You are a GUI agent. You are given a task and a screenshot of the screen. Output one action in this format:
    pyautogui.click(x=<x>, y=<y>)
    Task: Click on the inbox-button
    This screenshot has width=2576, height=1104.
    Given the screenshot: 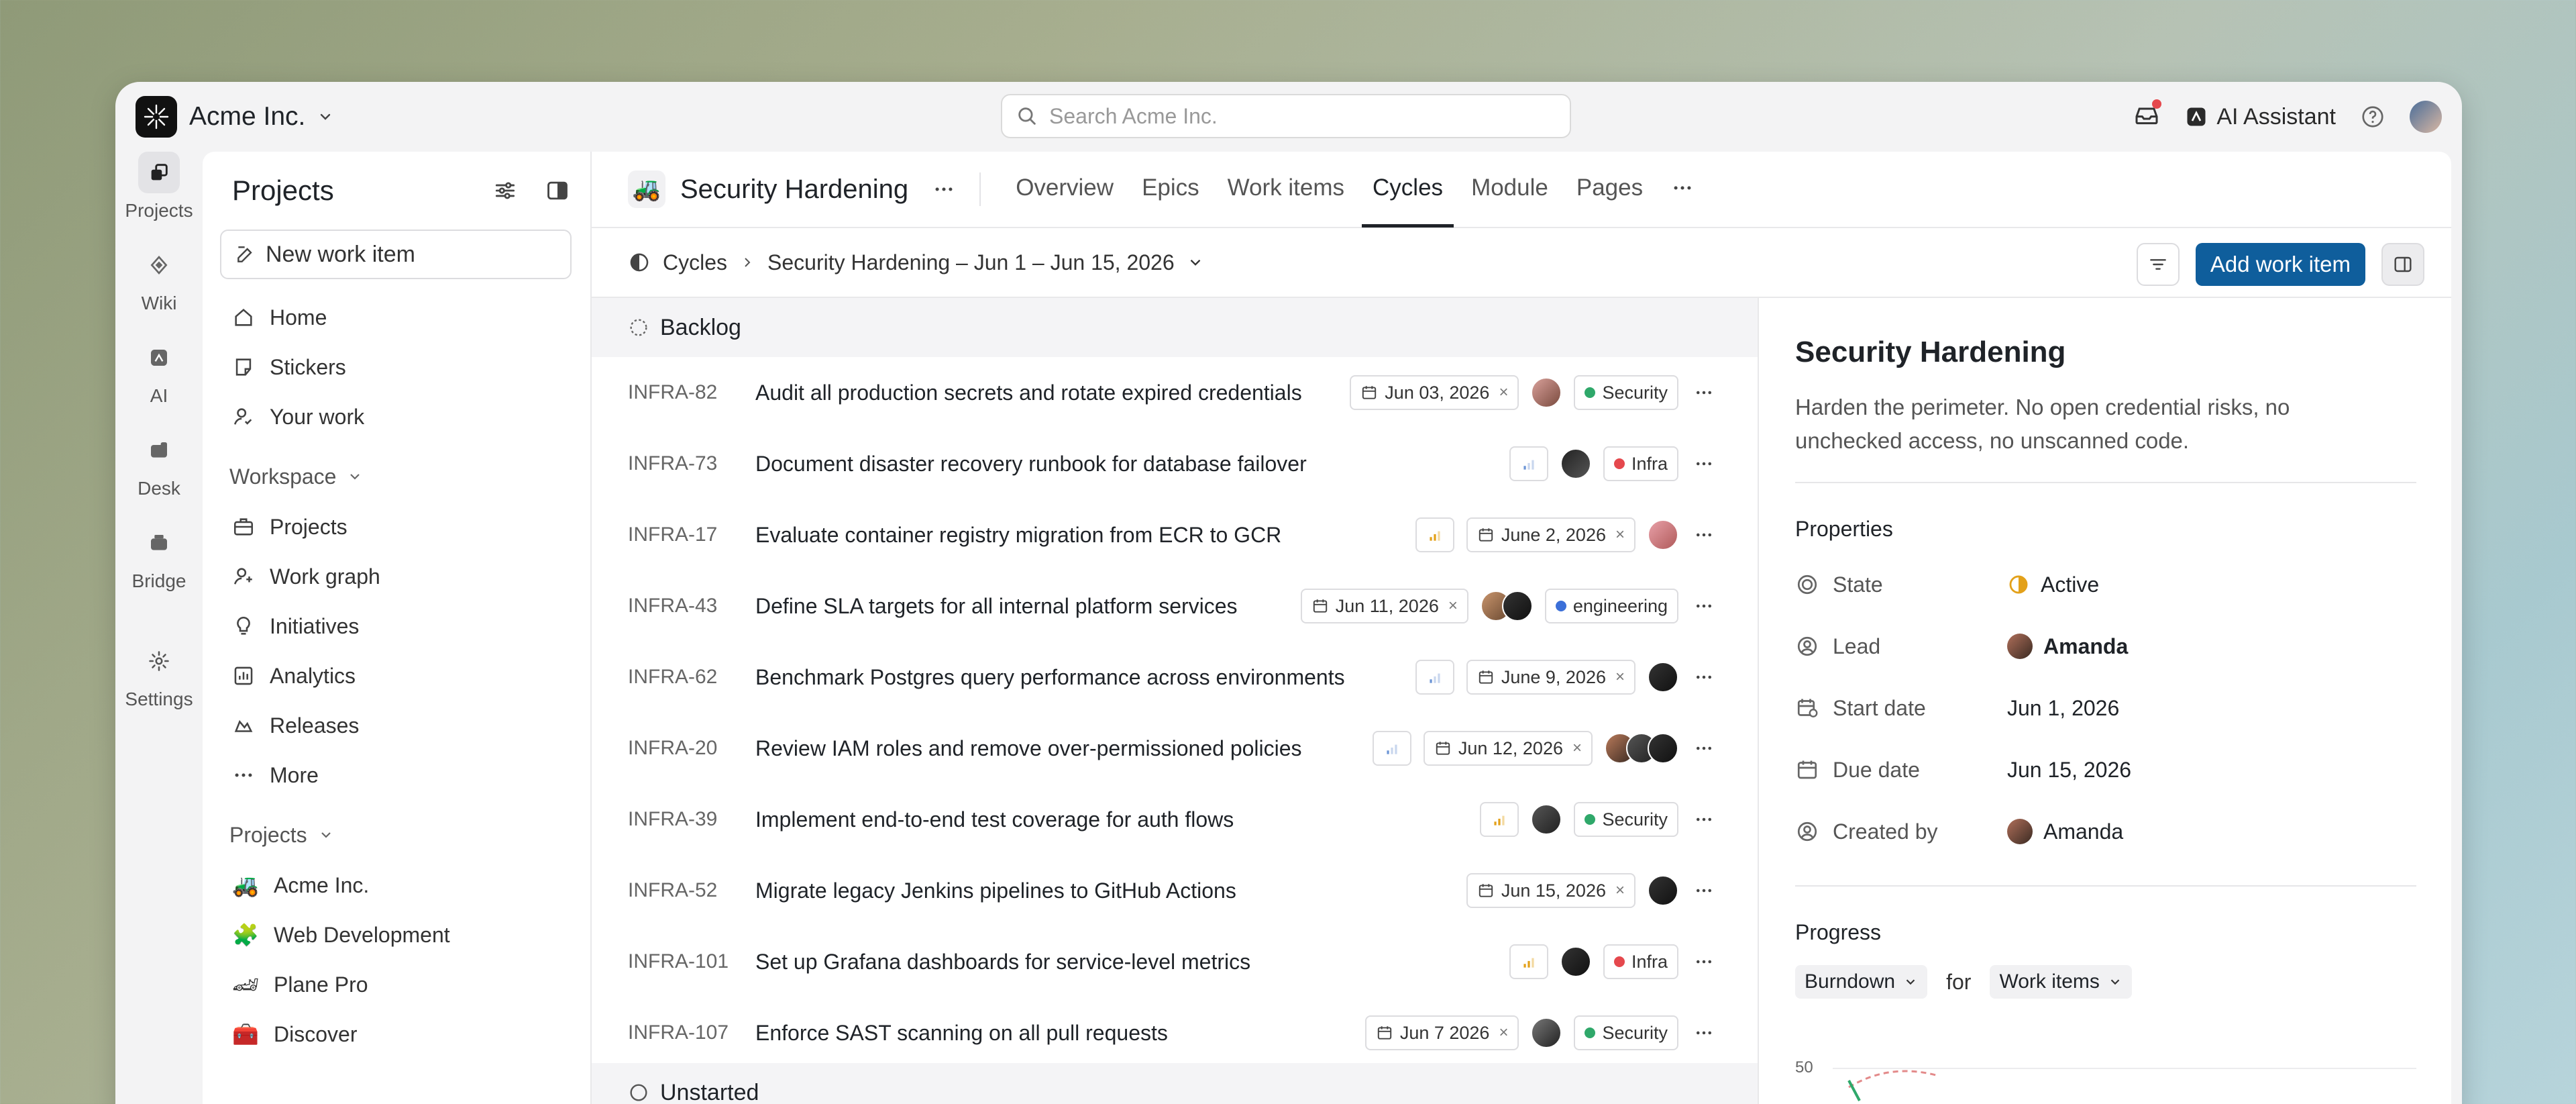 What is the action you would take?
    pyautogui.click(x=2147, y=115)
    